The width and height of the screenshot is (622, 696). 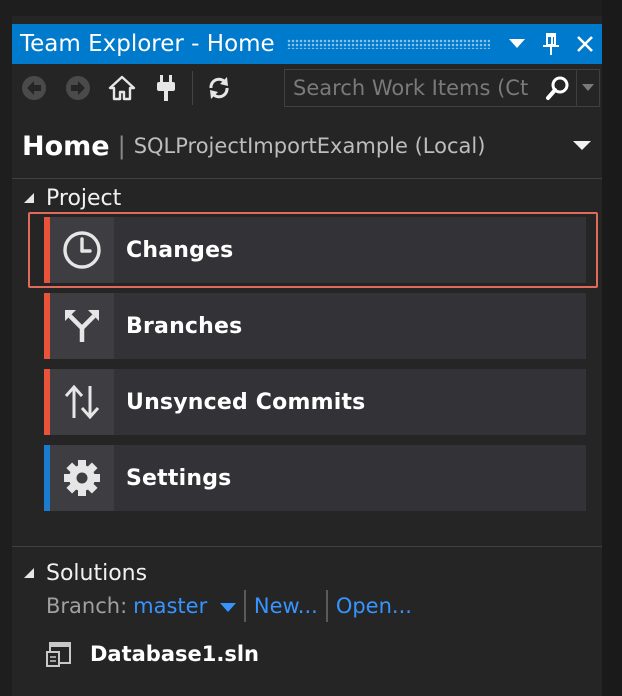 I want to click on toolbar-separator, so click(x=192, y=88).